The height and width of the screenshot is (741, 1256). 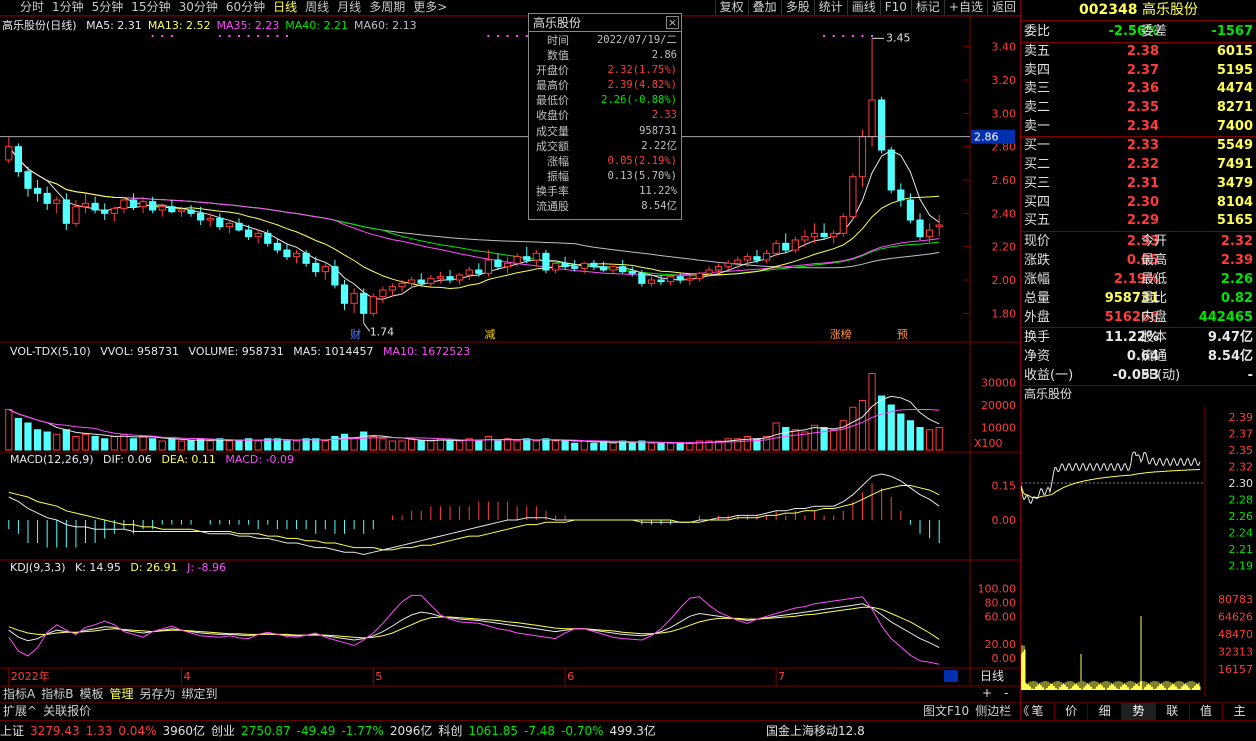 I want to click on scroll-handle, so click(x=951, y=676).